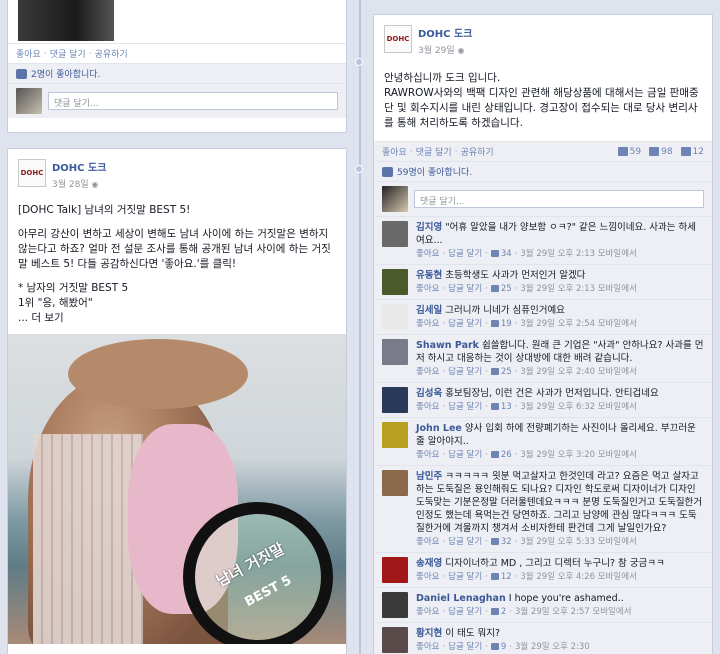  I want to click on comment-like-count: 34, so click(501, 254).